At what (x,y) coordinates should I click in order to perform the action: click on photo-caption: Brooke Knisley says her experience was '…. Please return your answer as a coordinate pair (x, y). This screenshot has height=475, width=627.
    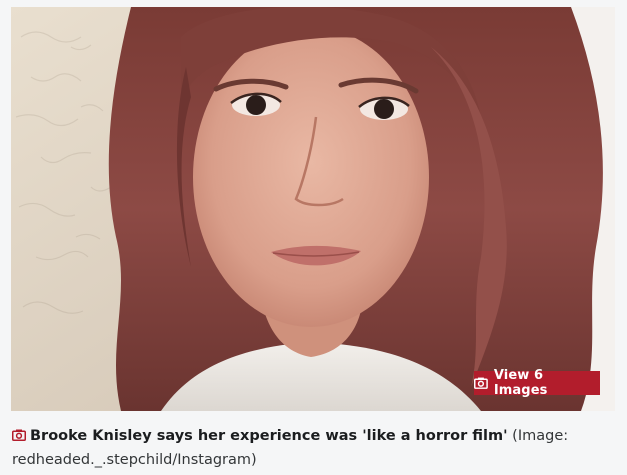
    Looking at the image, I should click on (312, 448).